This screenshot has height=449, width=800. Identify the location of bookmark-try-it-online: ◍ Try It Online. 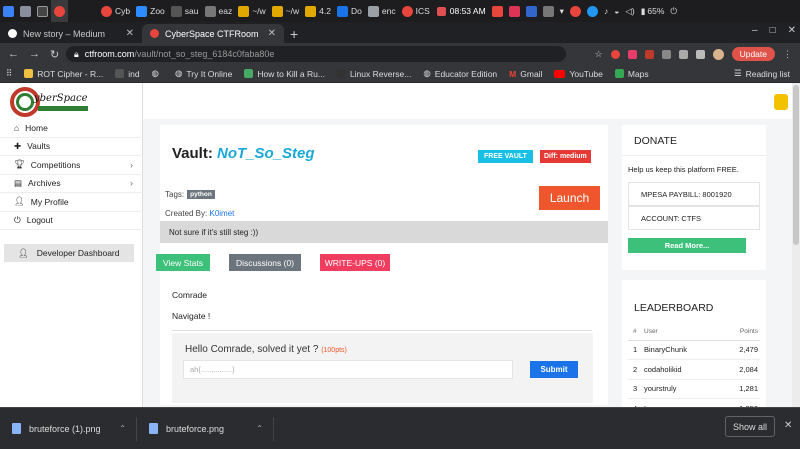
(203, 73).